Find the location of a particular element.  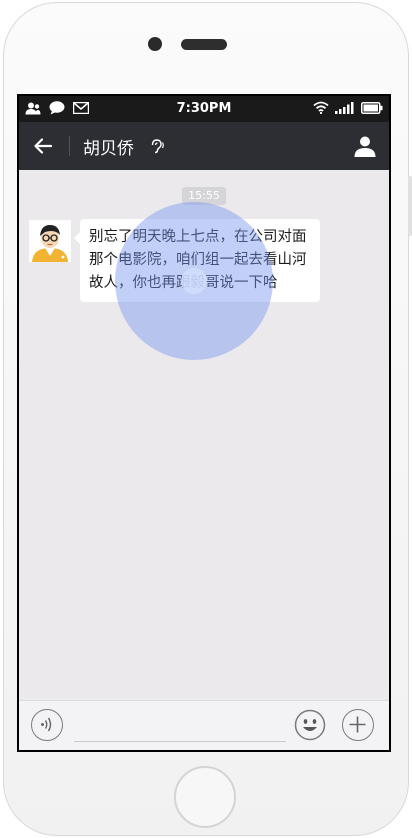

touch-indicator is located at coordinates (194, 281).